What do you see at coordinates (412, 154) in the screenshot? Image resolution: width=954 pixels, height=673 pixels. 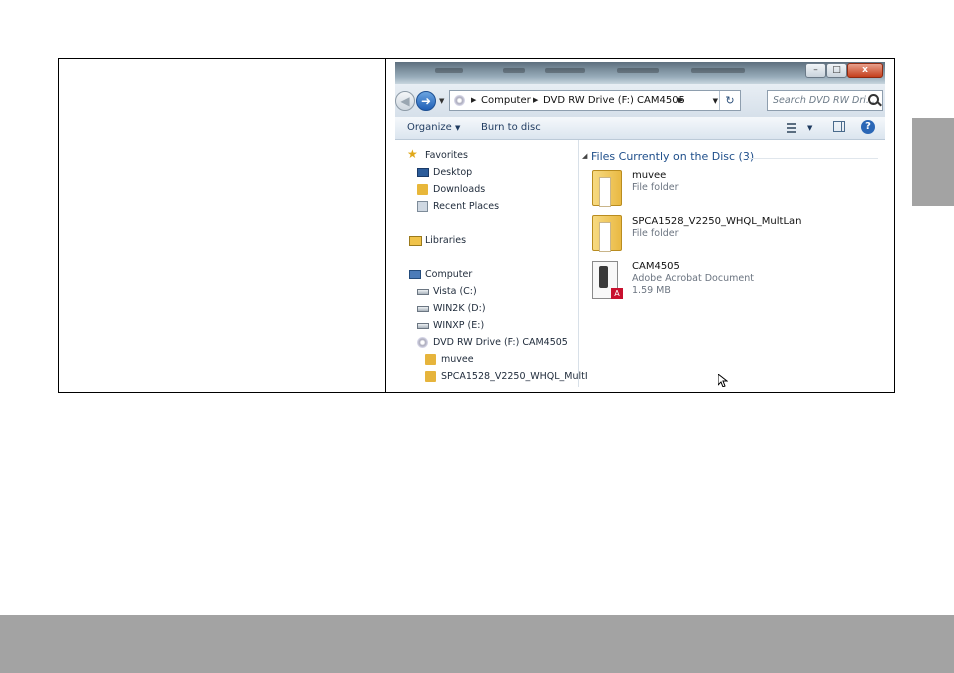 I see `star-icon: ★` at bounding box center [412, 154].